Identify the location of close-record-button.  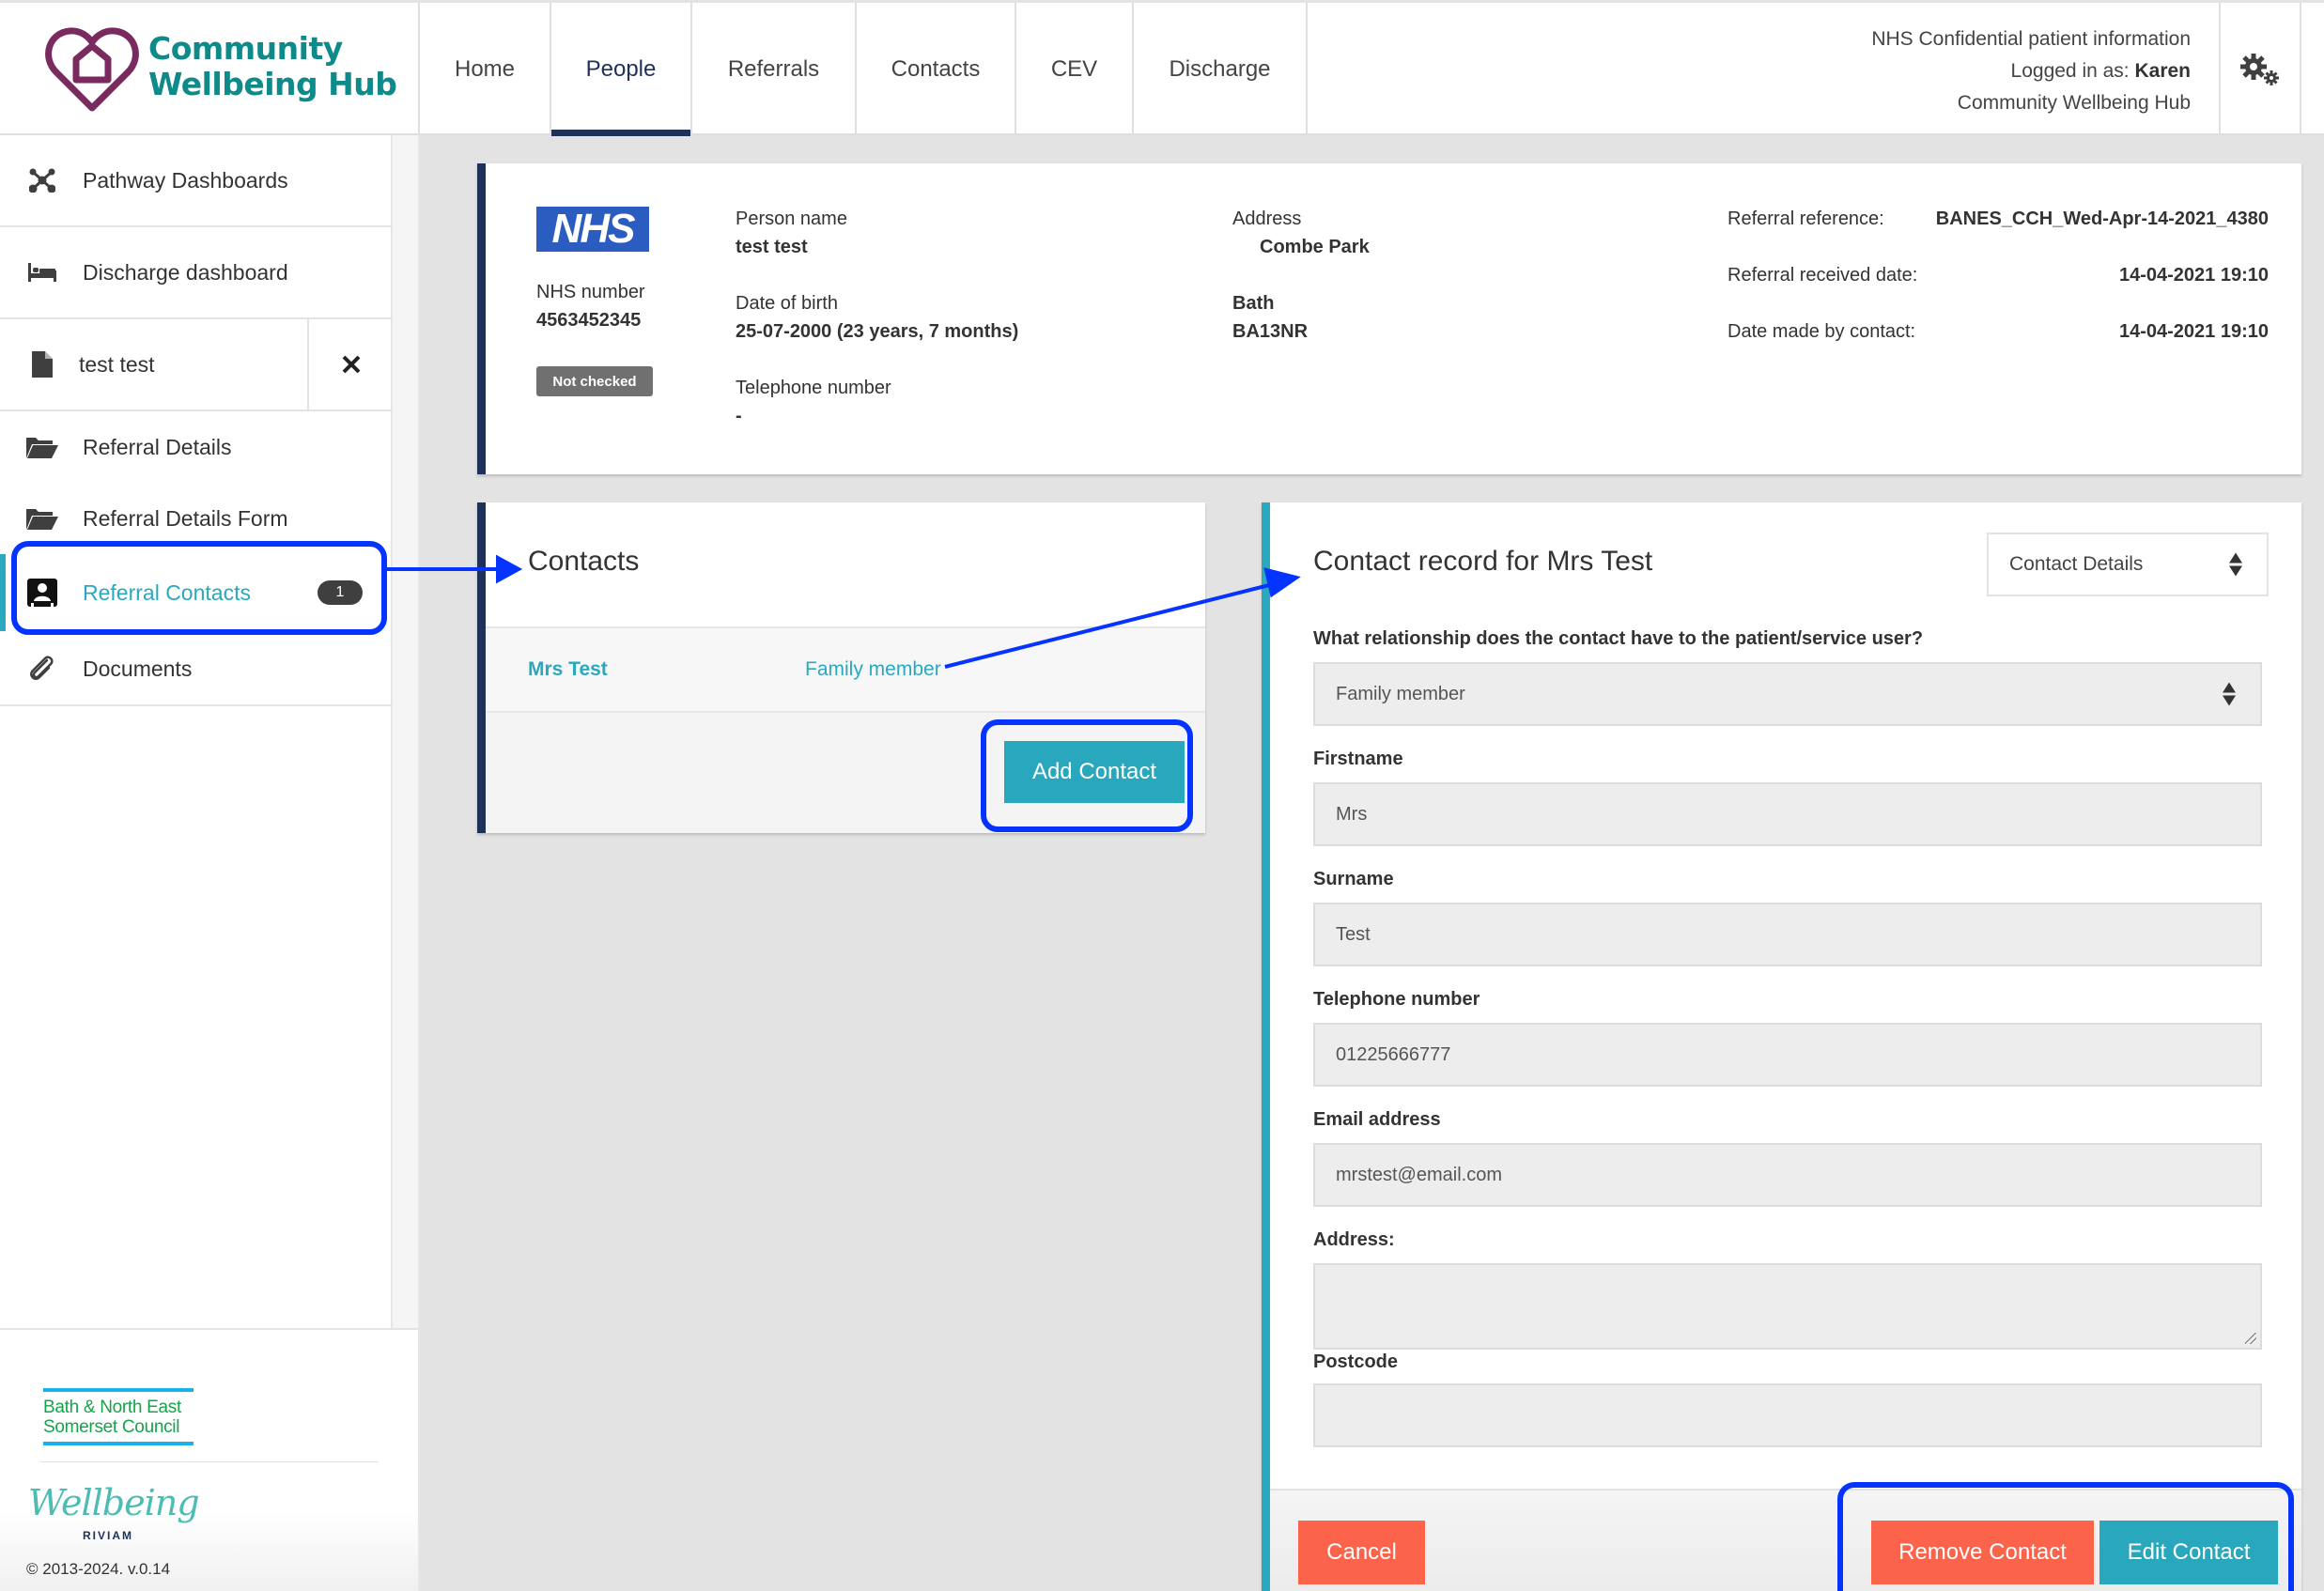
(350, 364).